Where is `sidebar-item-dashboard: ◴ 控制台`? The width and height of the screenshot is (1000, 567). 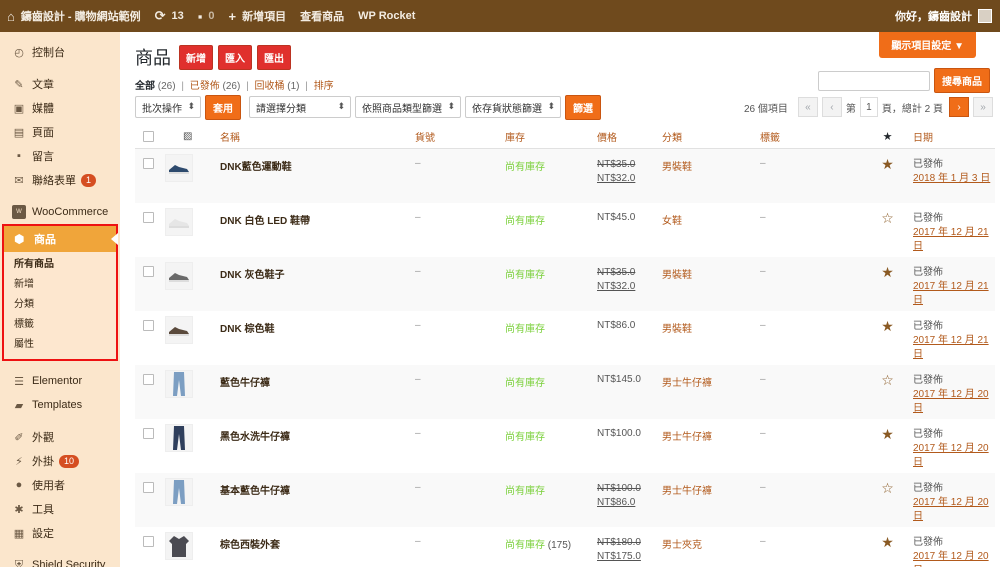 sidebar-item-dashboard: ◴ 控制台 is located at coordinates (60, 52).